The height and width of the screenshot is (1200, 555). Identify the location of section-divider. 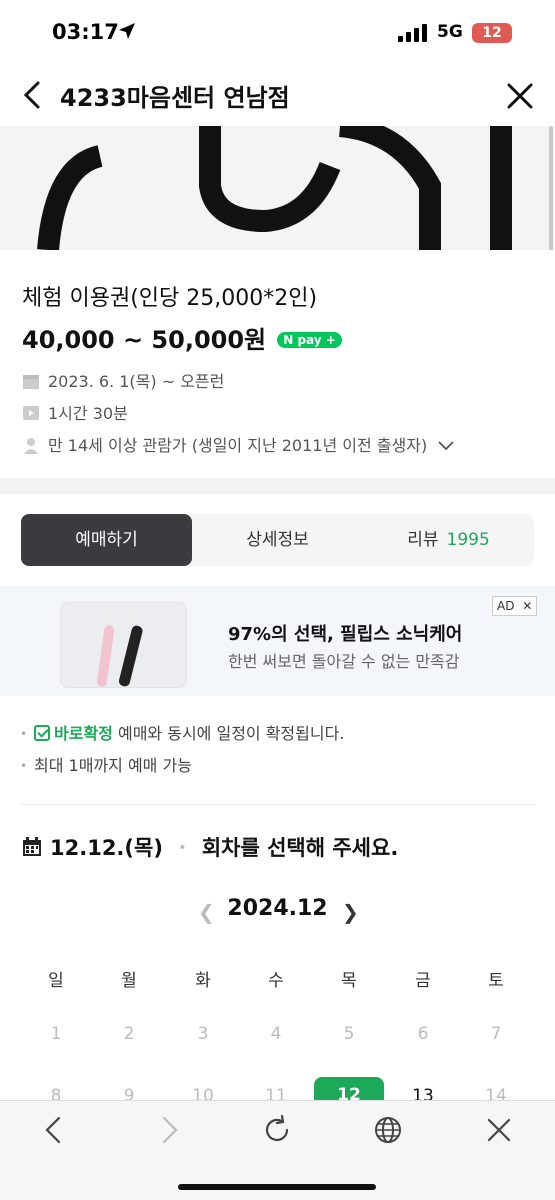
(277, 486).